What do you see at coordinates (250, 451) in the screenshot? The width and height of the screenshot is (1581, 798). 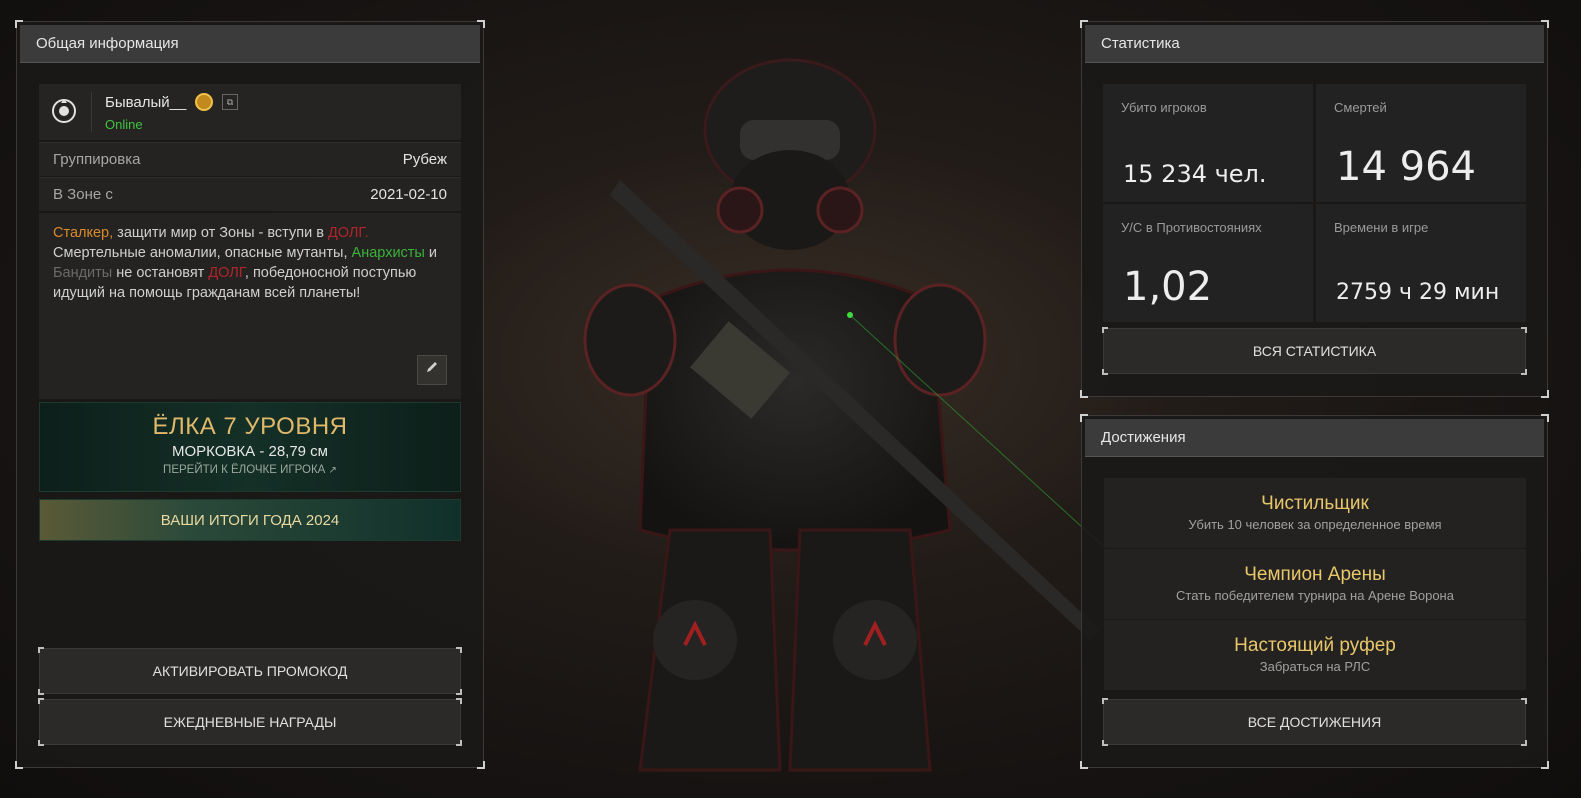 I see `tree-size: МОРКОВКА - 28,79 см` at bounding box center [250, 451].